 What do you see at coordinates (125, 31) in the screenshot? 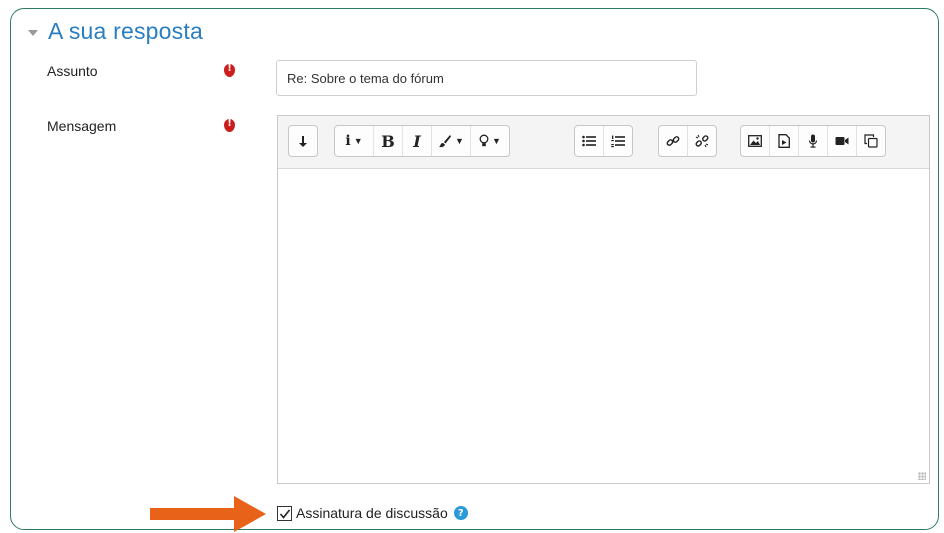
I see `section-title: A sua resposta` at bounding box center [125, 31].